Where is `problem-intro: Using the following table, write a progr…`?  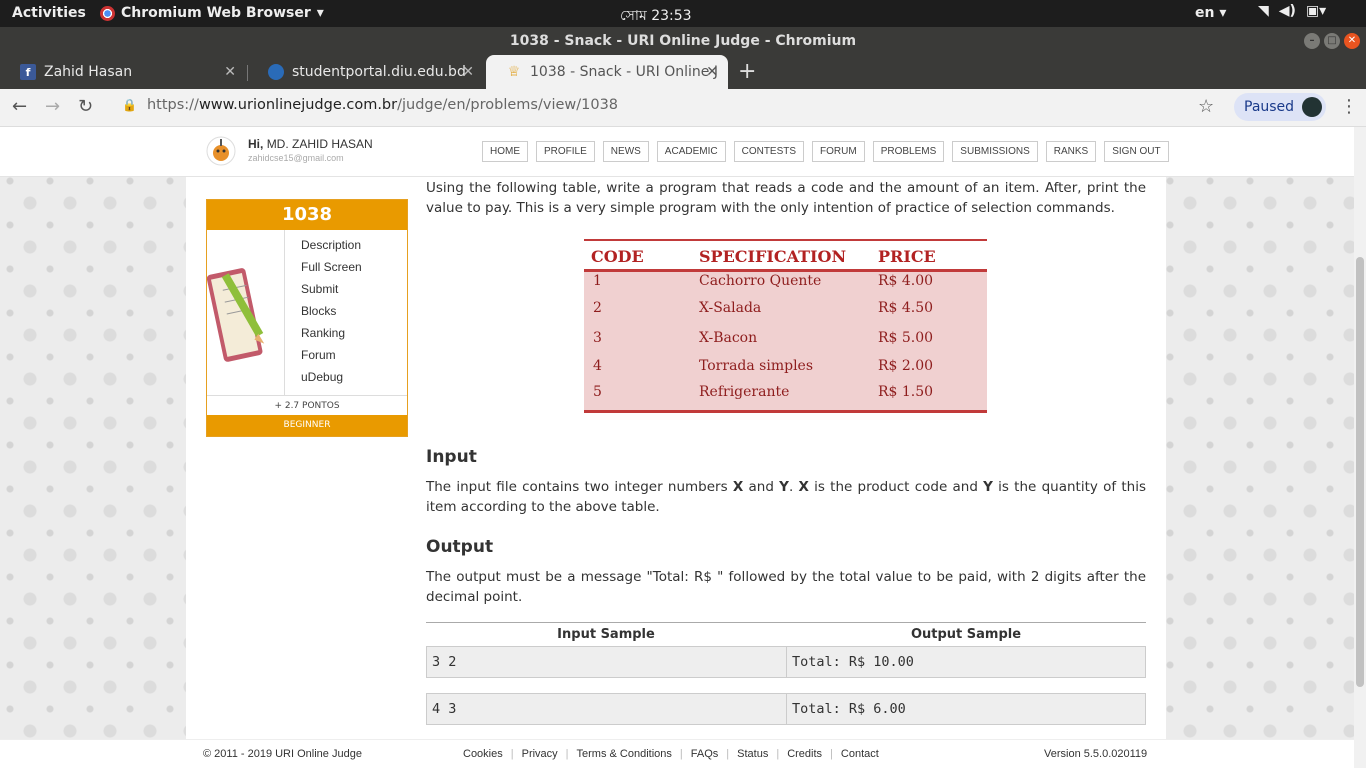
problem-intro: Using the following table, write a progr… is located at coordinates (786, 198).